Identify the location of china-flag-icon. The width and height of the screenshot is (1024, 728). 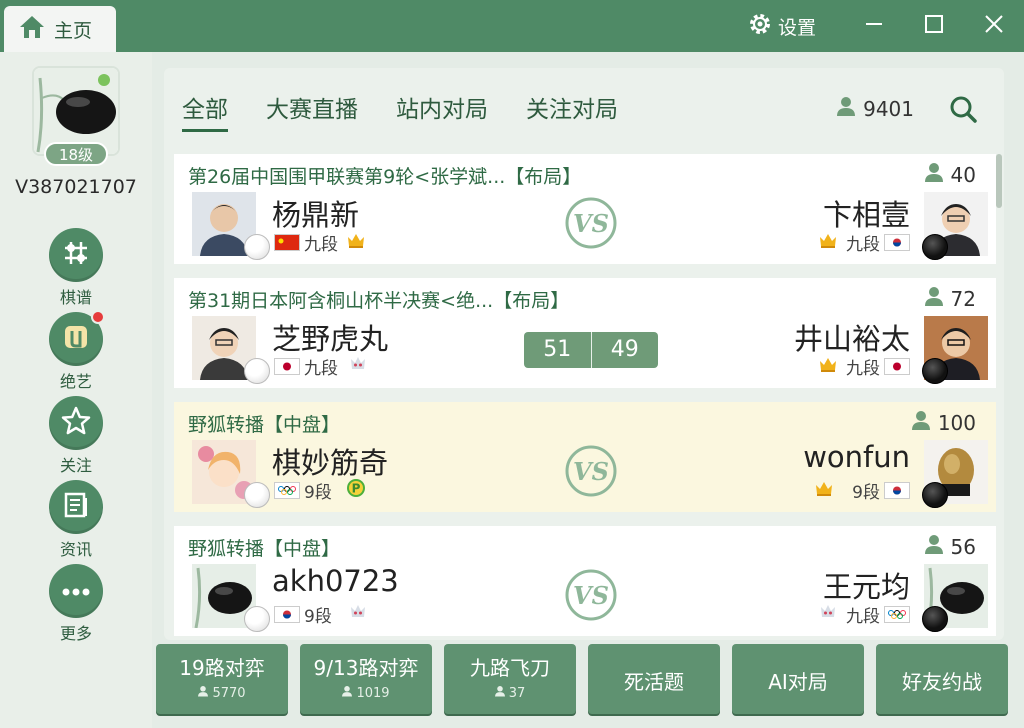
(287, 242).